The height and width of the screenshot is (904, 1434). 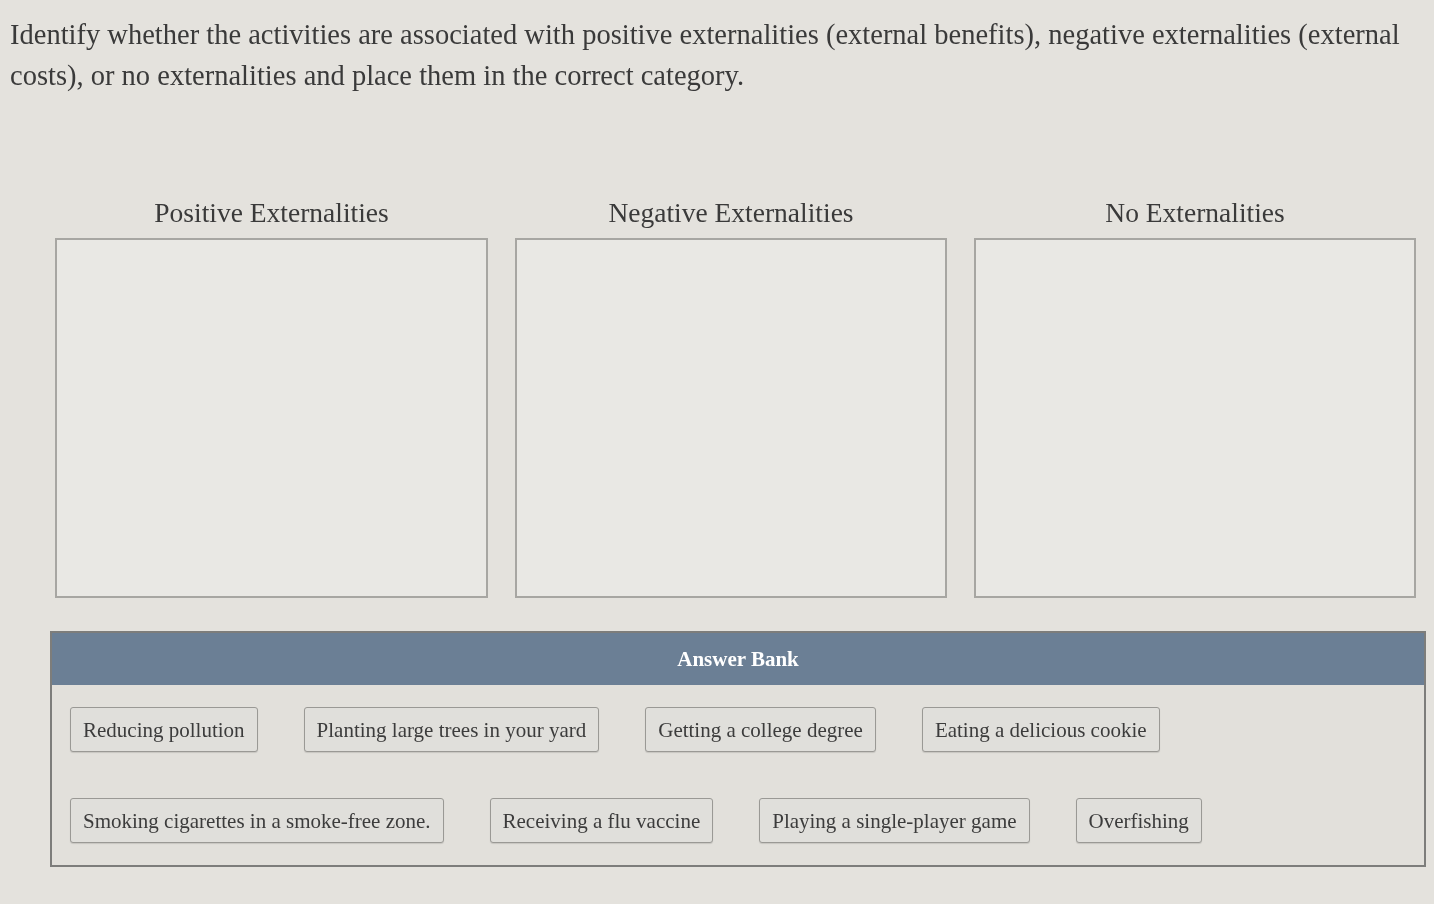 What do you see at coordinates (731, 213) in the screenshot?
I see `category-title: Negative Externalities` at bounding box center [731, 213].